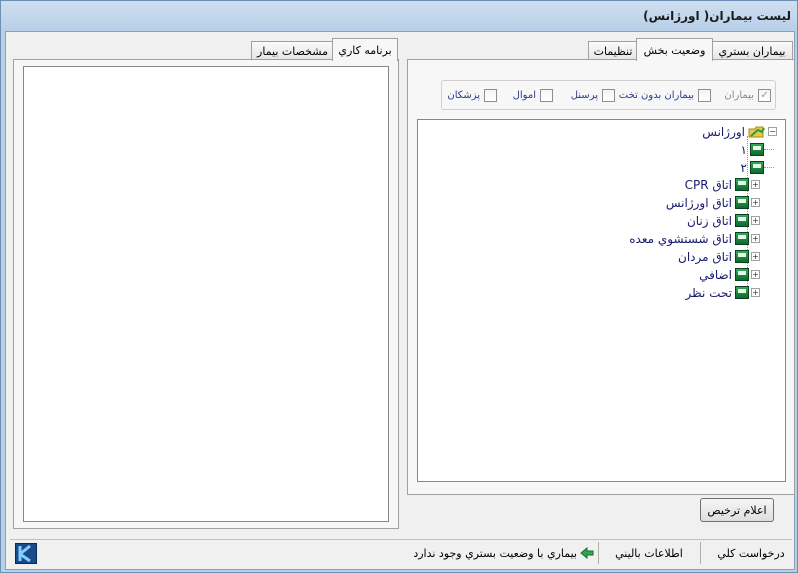  Describe the element at coordinates (26, 553) in the screenshot. I see `app-logo-icon` at that location.